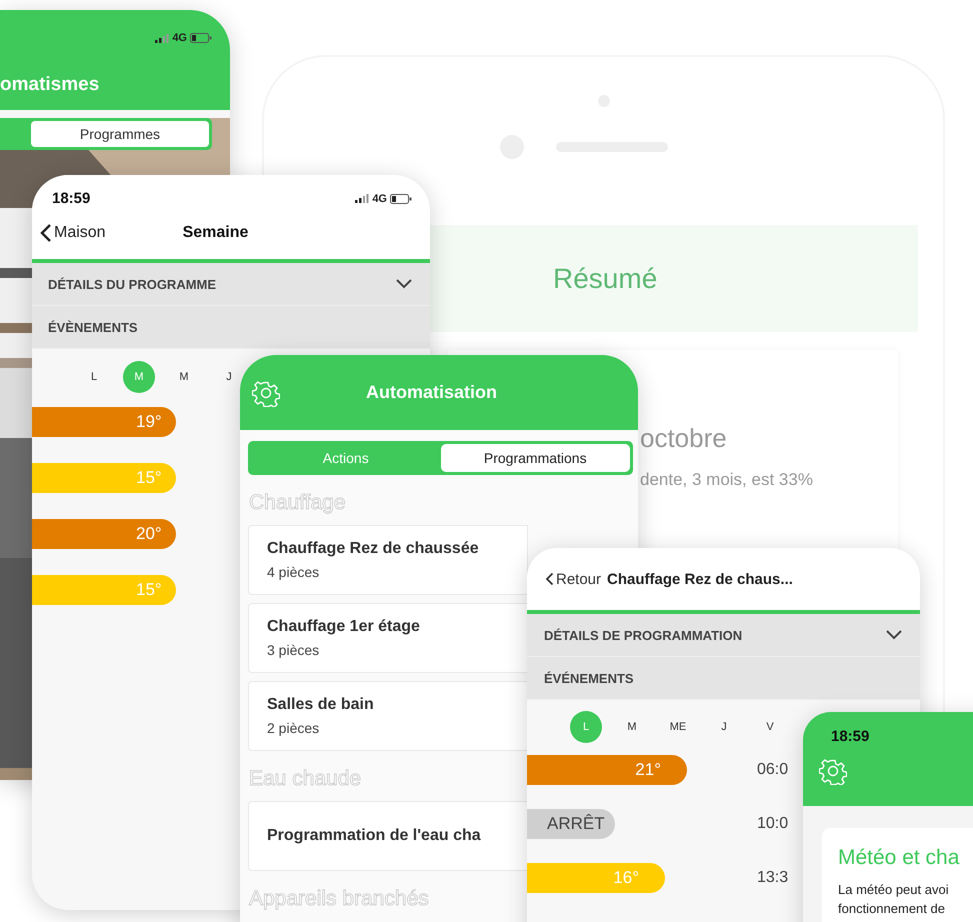 The height and width of the screenshot is (922, 973). Describe the element at coordinates (678, 727) in the screenshot. I see `day-selector: ME` at that location.